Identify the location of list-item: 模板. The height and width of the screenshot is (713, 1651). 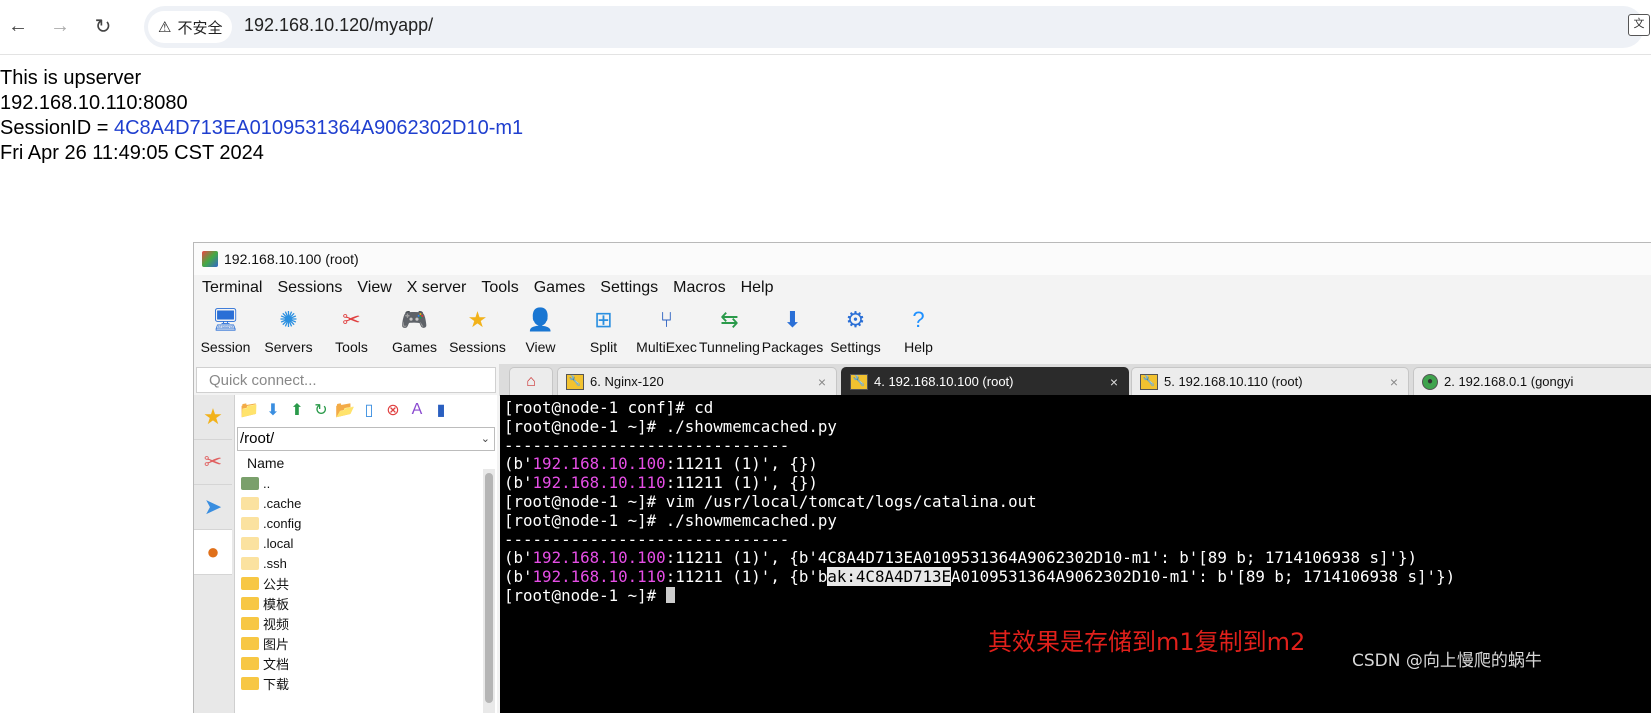
(358, 603).